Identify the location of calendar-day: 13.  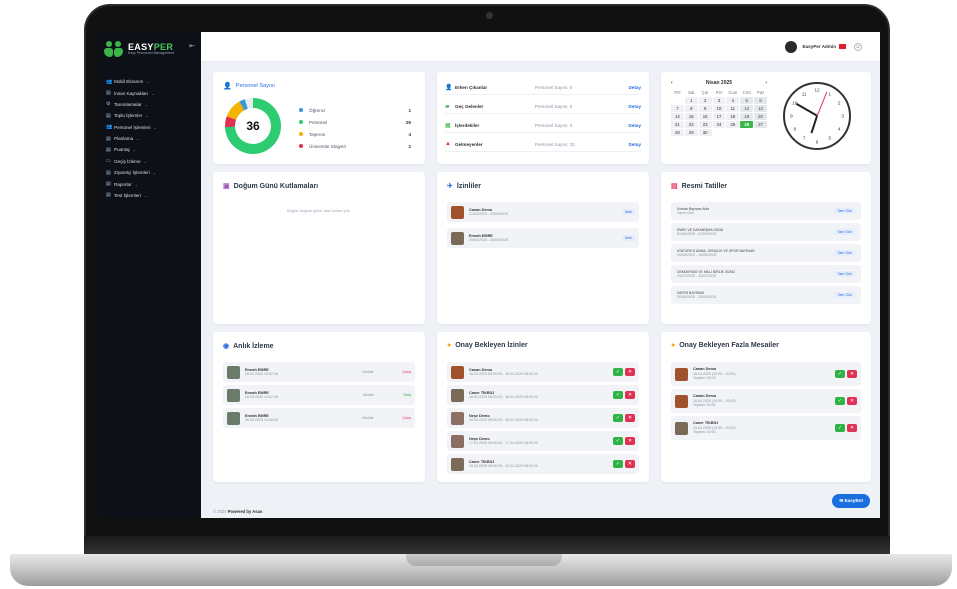
(760, 108).